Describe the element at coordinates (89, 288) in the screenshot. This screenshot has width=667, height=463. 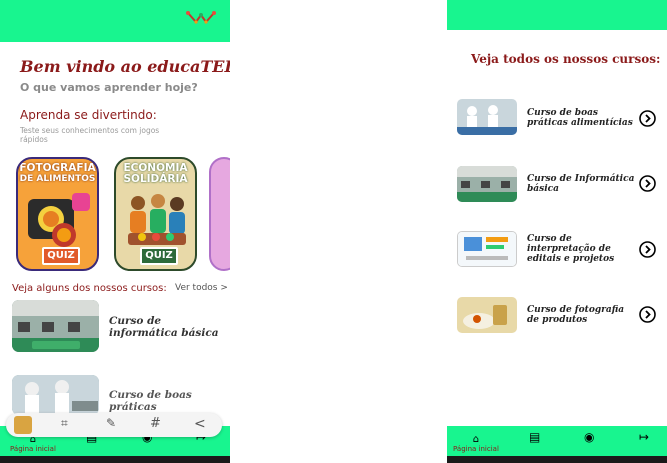
I see `courses-heading: Veja alguns dos nossos cursos:` at that location.